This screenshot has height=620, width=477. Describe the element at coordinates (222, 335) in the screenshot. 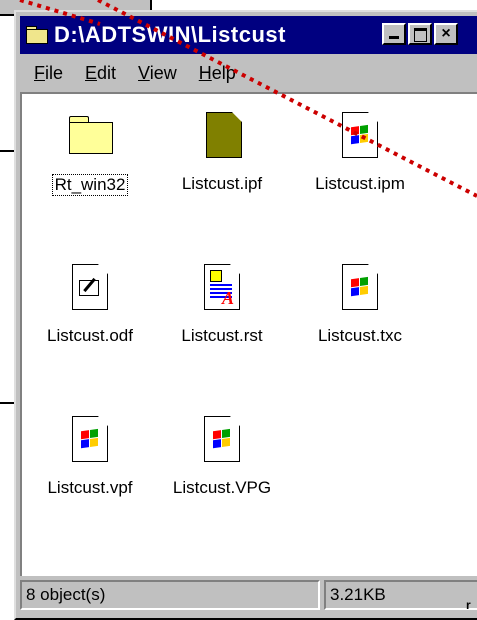

I see `file-name: Listcust.rst` at that location.